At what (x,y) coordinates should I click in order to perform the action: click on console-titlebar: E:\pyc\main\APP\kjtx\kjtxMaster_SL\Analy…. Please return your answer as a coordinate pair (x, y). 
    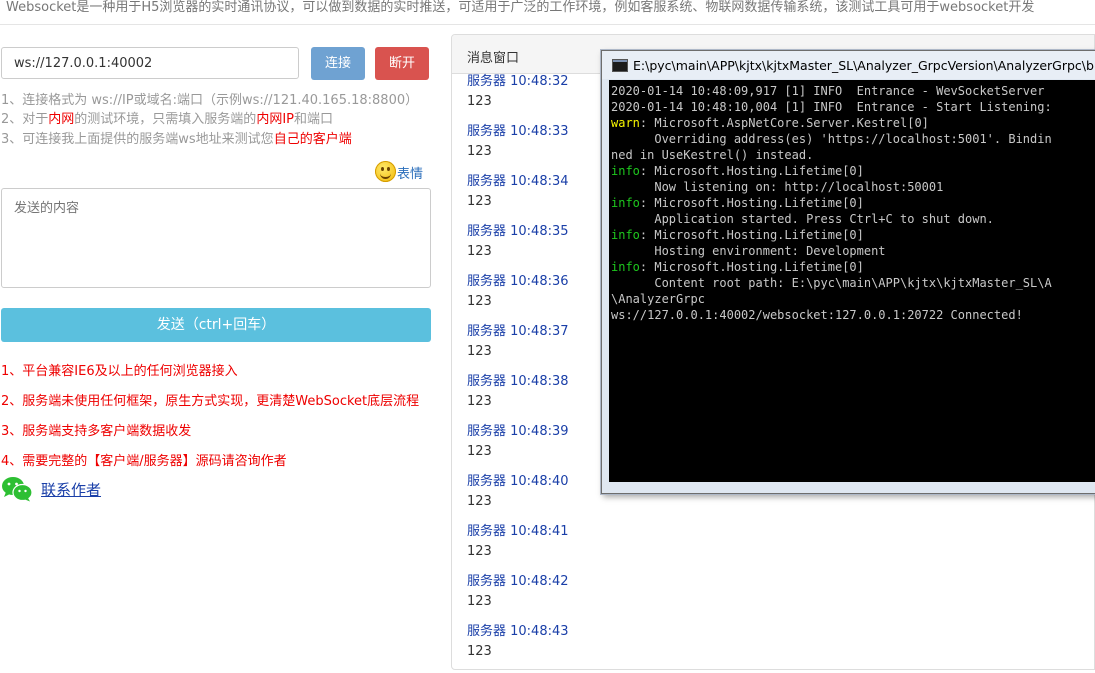
    Looking at the image, I should click on (848, 65).